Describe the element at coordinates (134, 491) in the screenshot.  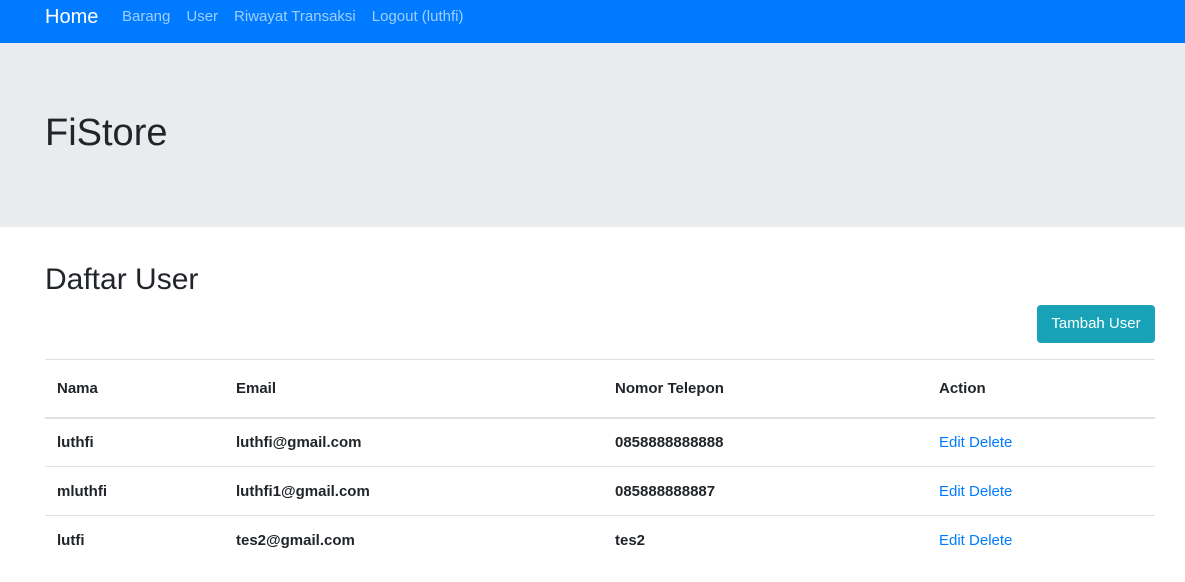
I see `cell-nama: mluthfi` at that location.